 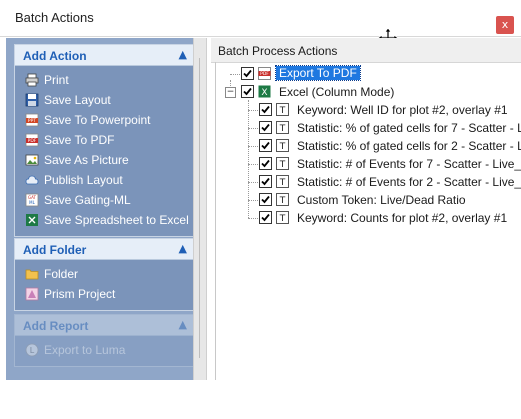 I want to click on sidebar-item-save-to-pdf: PDF Save To PDF, so click(x=104, y=140).